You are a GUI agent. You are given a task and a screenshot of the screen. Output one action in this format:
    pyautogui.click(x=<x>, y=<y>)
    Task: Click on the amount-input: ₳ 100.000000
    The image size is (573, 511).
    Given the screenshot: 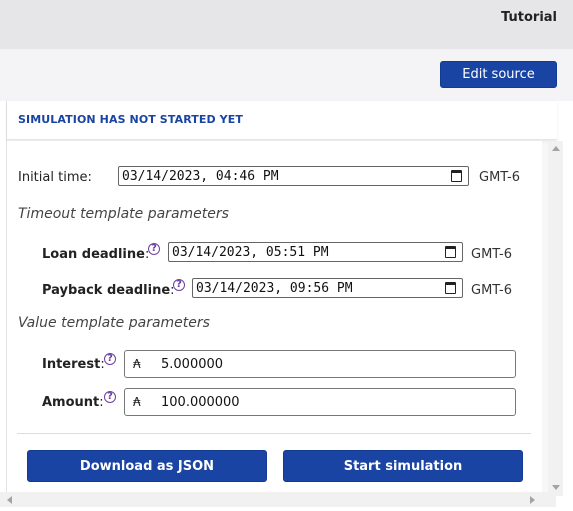 What is the action you would take?
    pyautogui.click(x=320, y=402)
    